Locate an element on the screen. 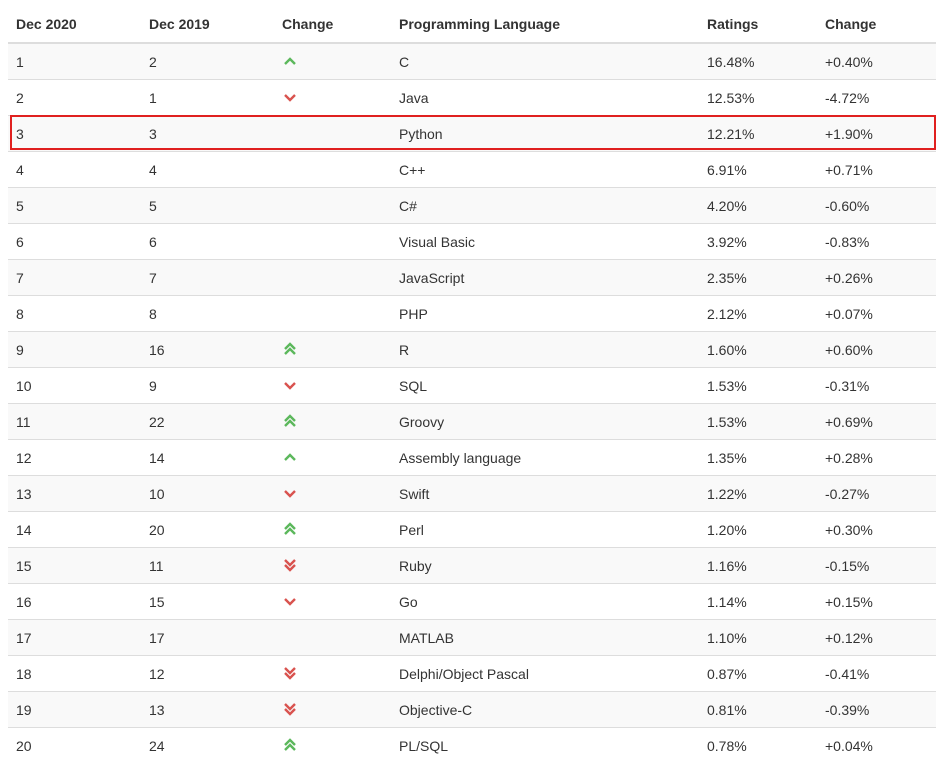 Image resolution: width=944 pixels, height=769 pixels. rating-cell: 2.35% is located at coordinates (758, 277).